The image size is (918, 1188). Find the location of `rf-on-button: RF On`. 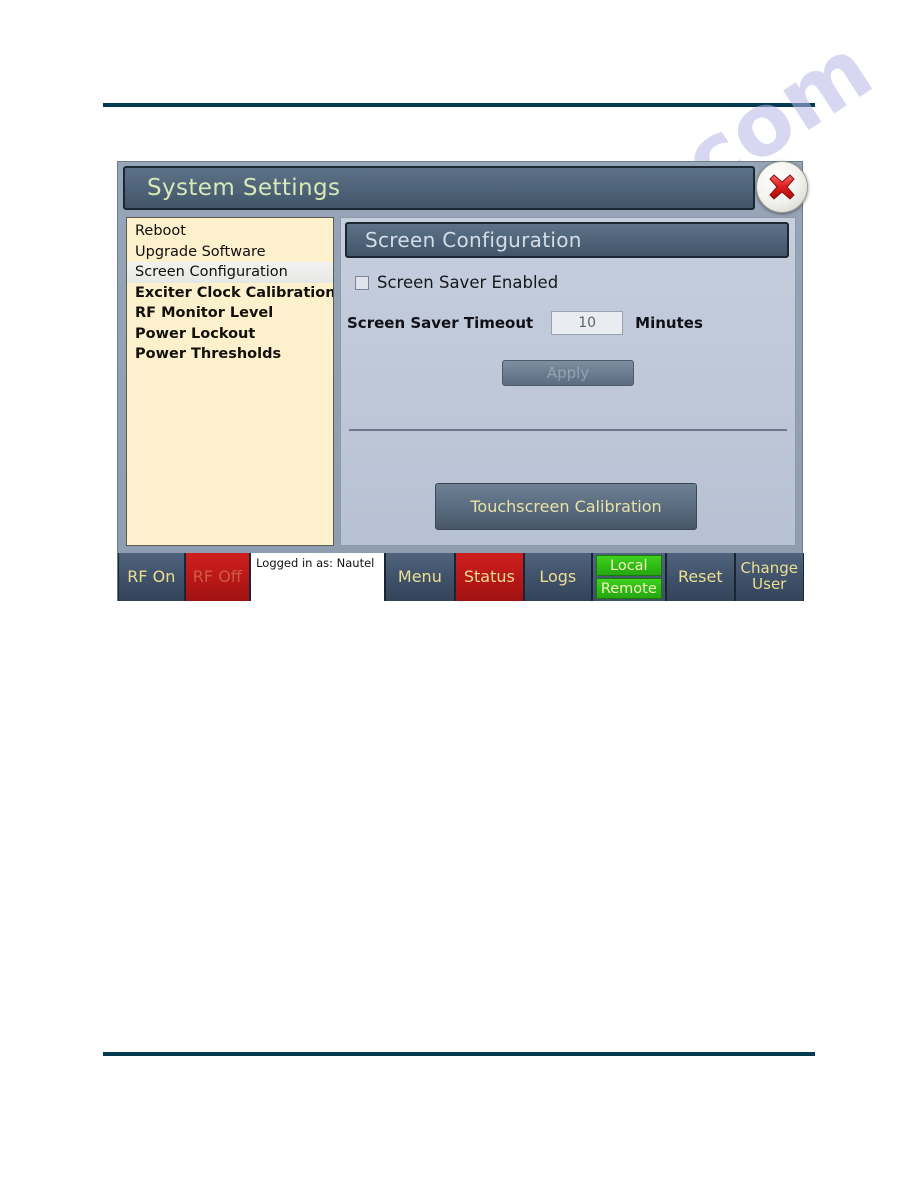

rf-on-button: RF On is located at coordinates (151, 577).